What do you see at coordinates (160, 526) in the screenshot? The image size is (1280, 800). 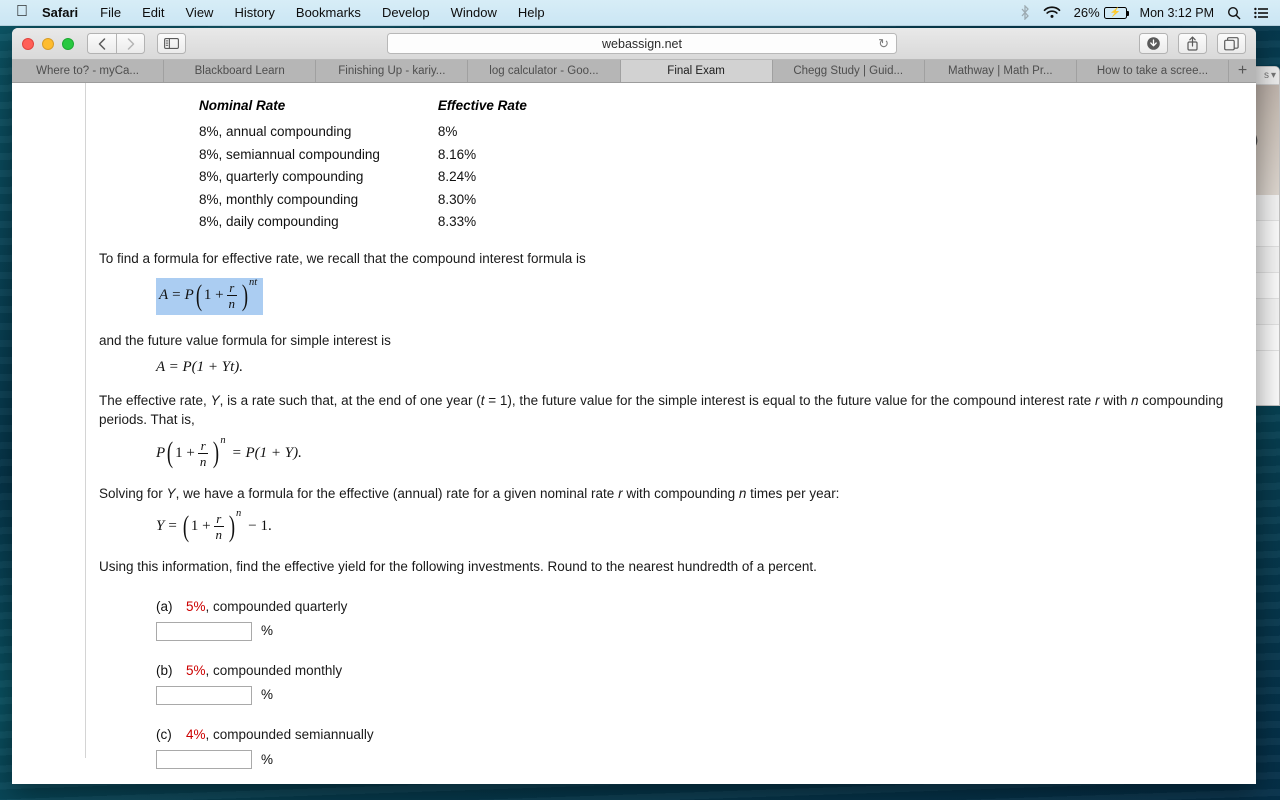 I see `formula-var-Y: Y` at bounding box center [160, 526].